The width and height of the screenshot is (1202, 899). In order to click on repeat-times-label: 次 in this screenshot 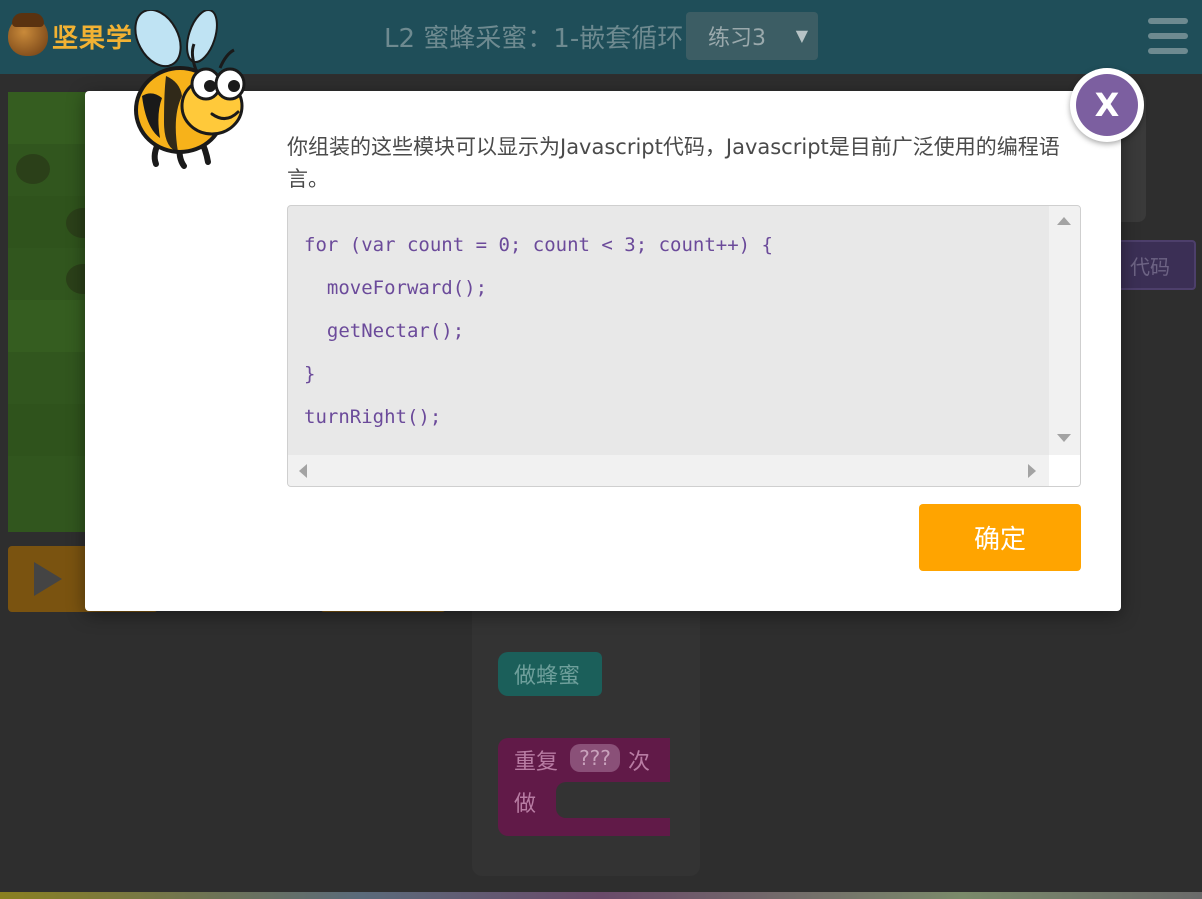, I will do `click(639, 762)`.